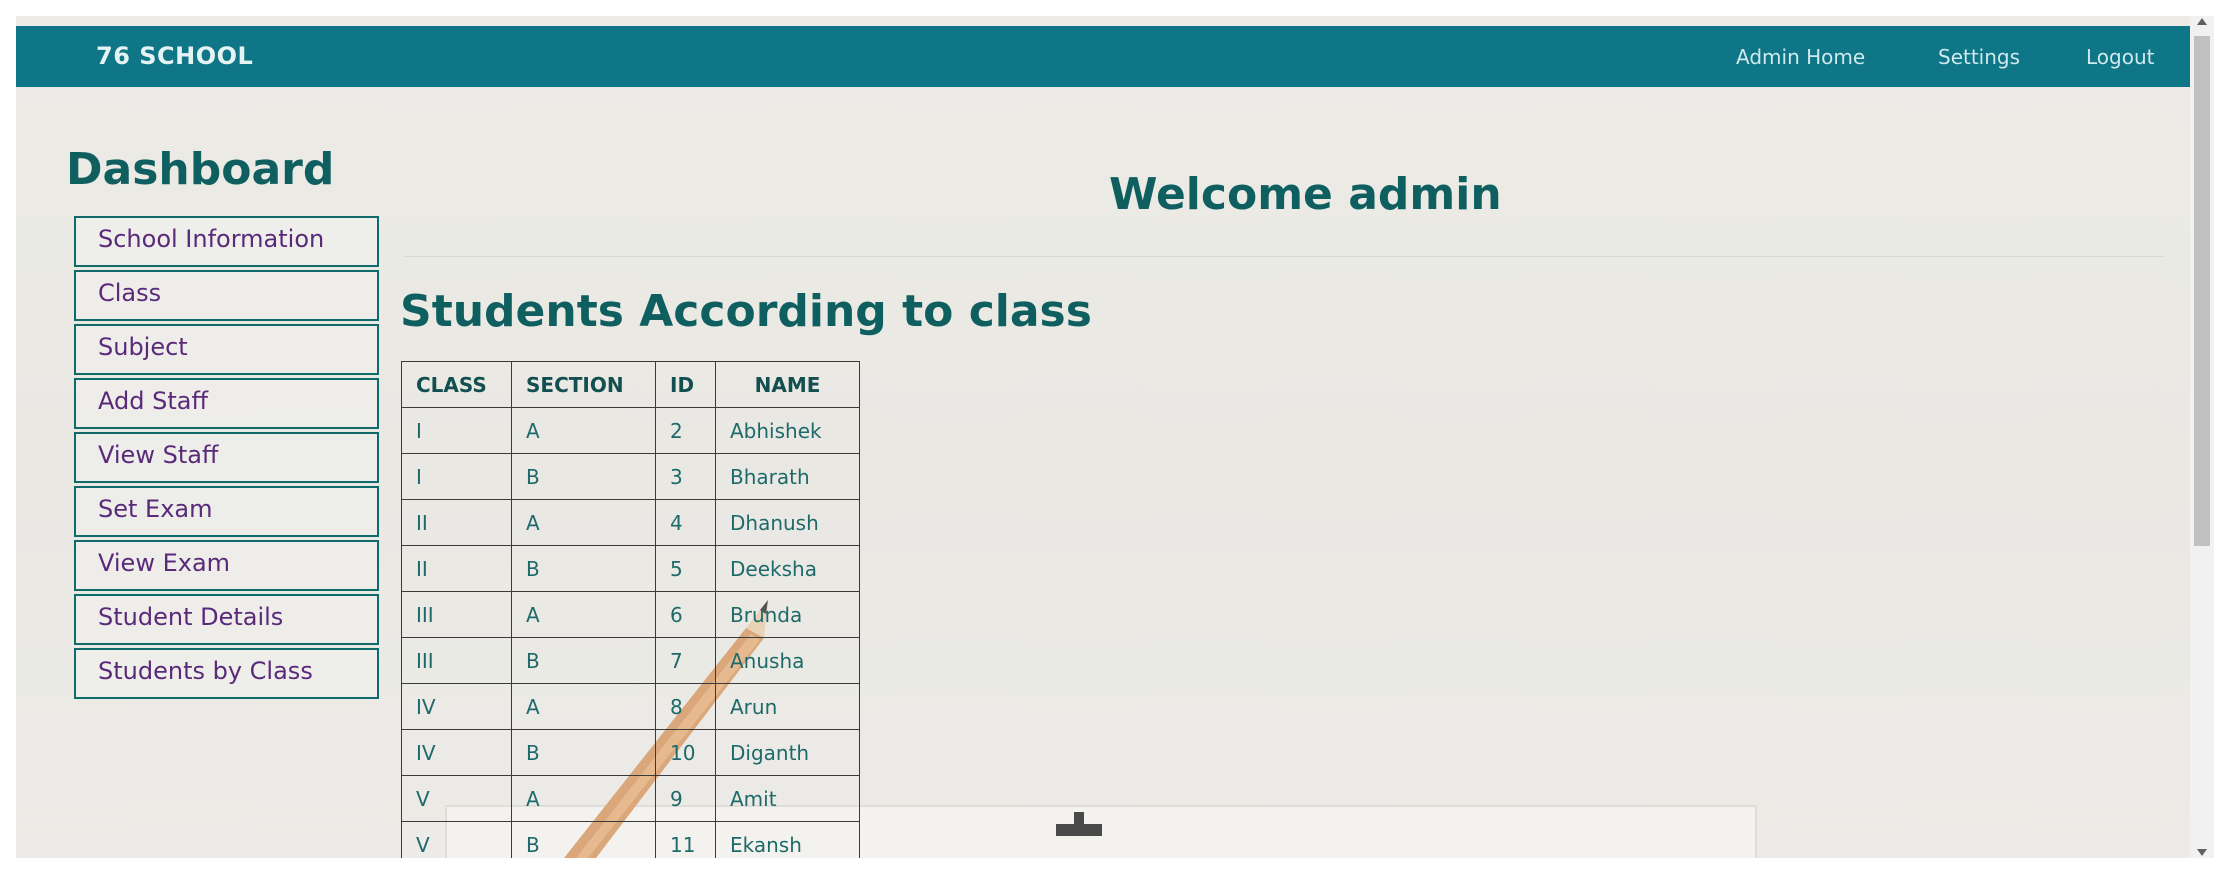 The height and width of the screenshot is (889, 2233). I want to click on table-row: I A 2 Abhishek, so click(630, 430).